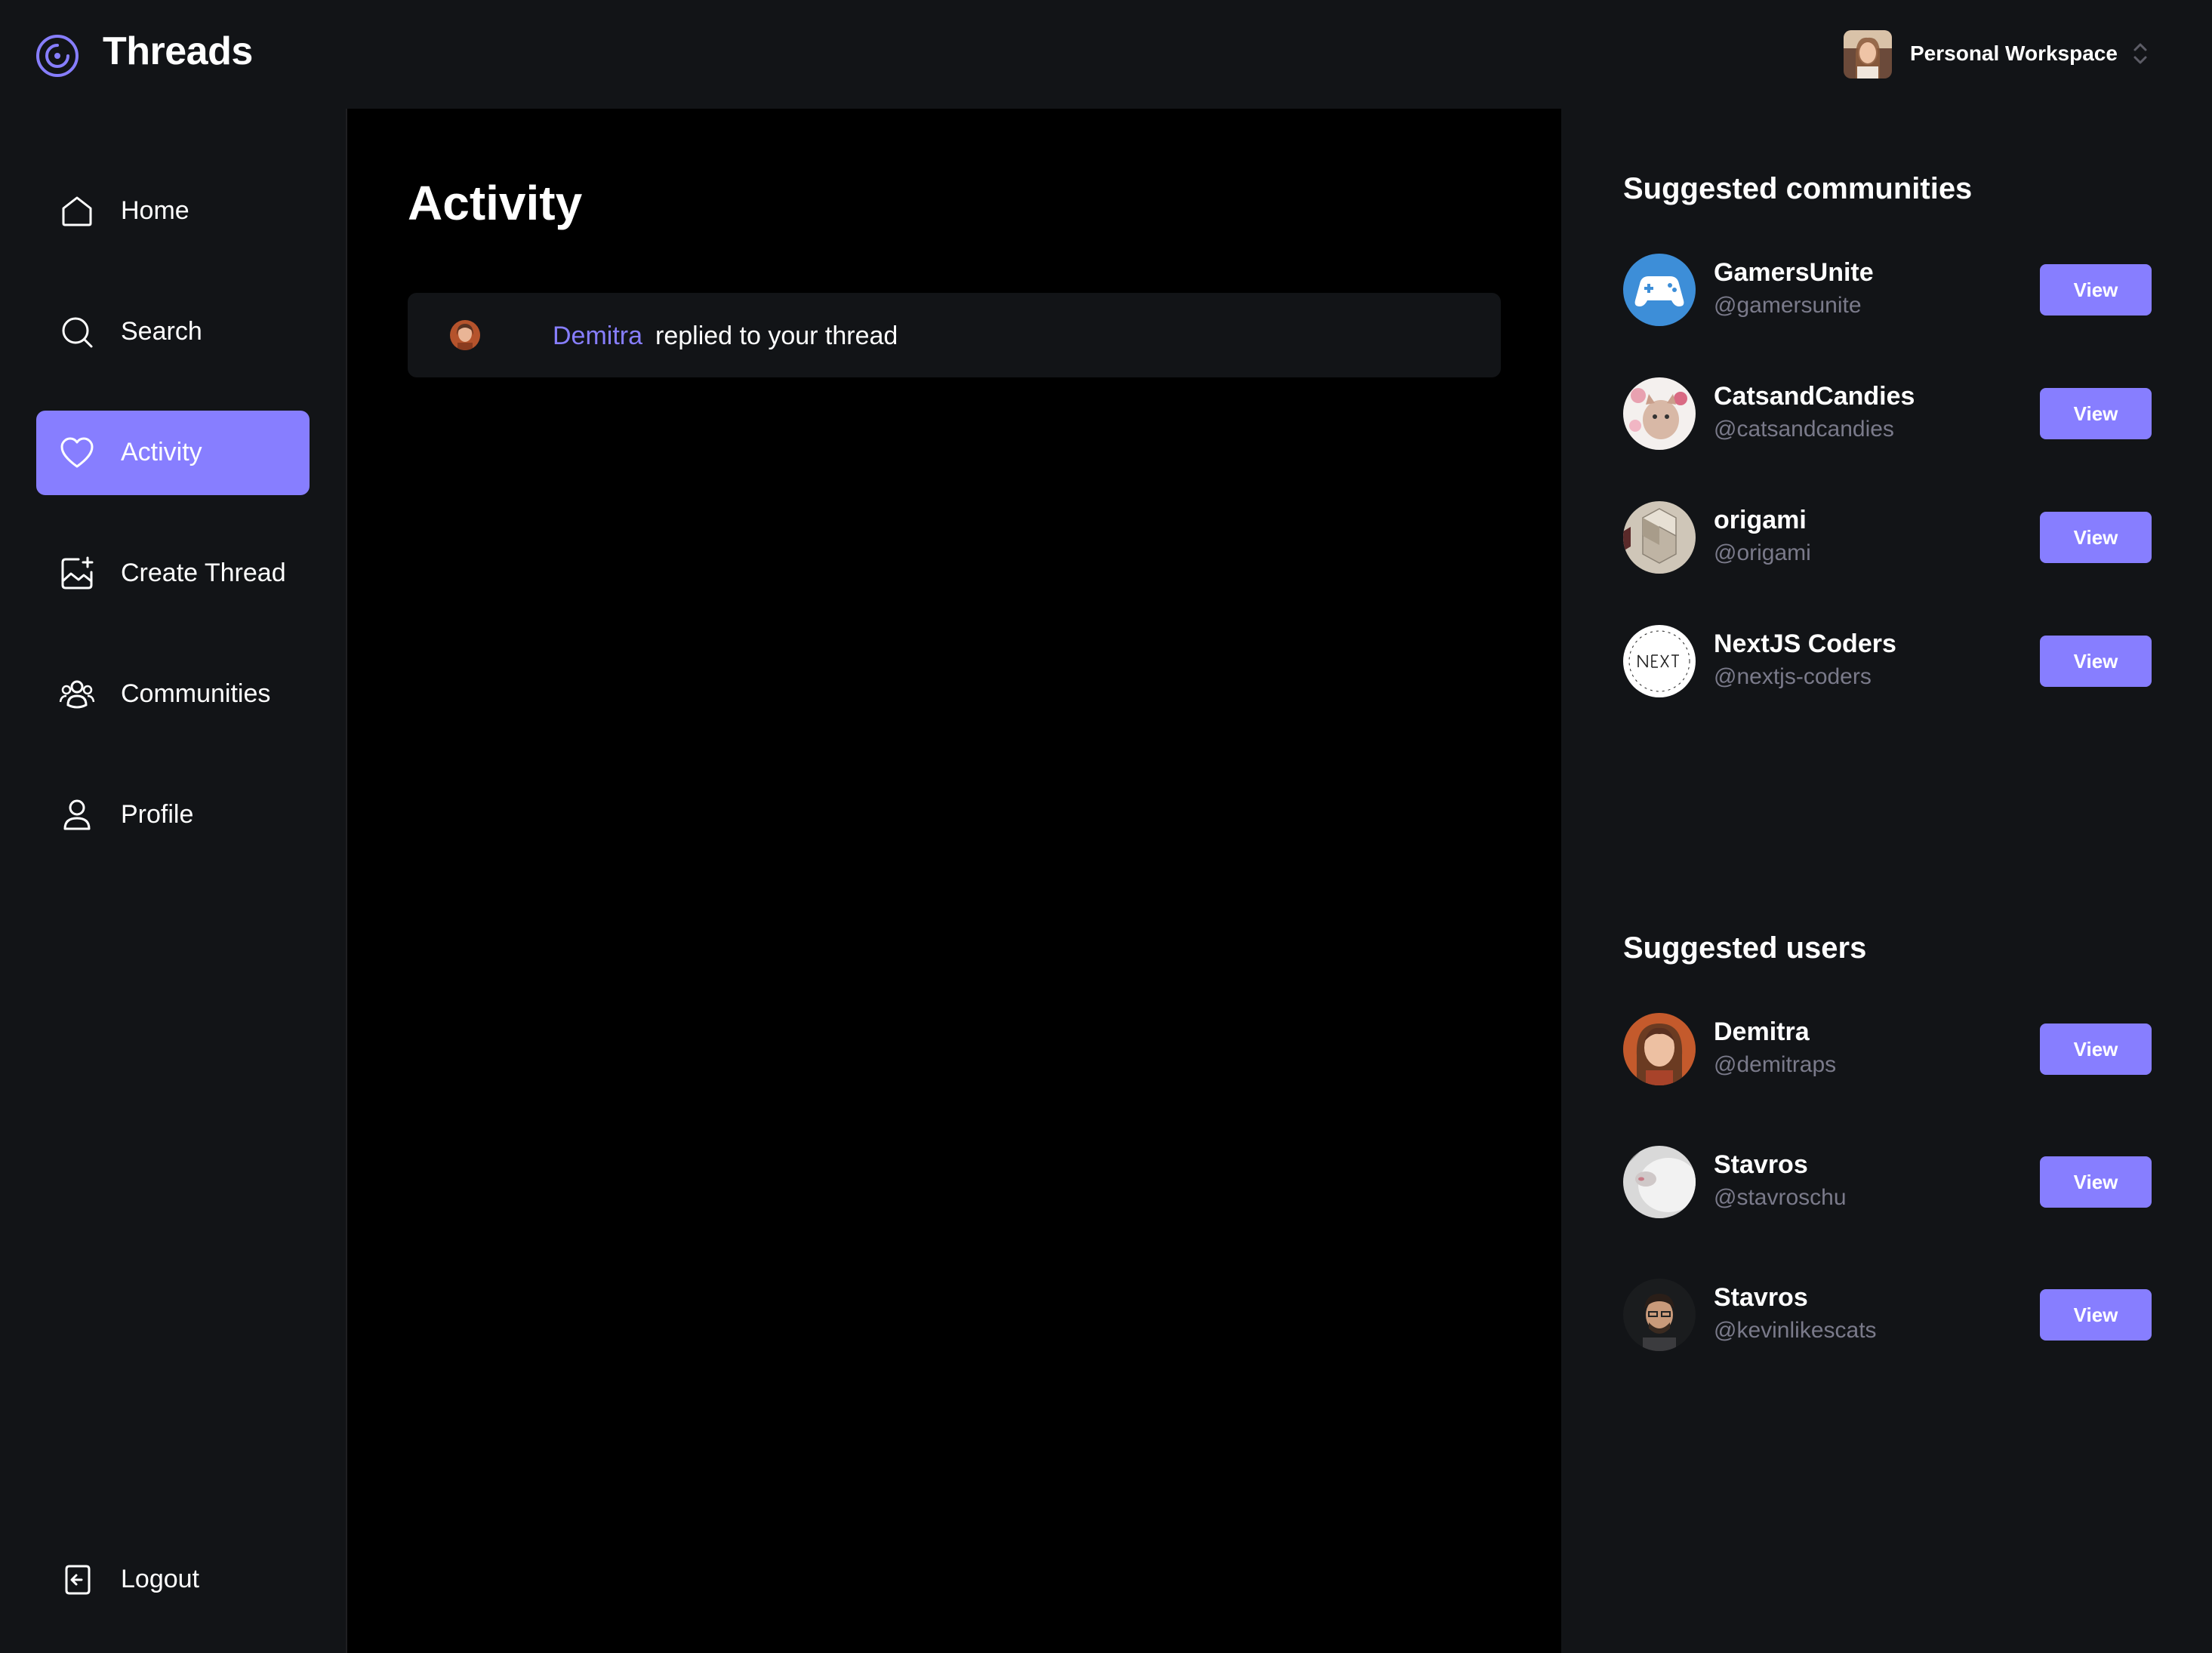  What do you see at coordinates (1794, 272) in the screenshot?
I see `community-name: GamersUnite` at bounding box center [1794, 272].